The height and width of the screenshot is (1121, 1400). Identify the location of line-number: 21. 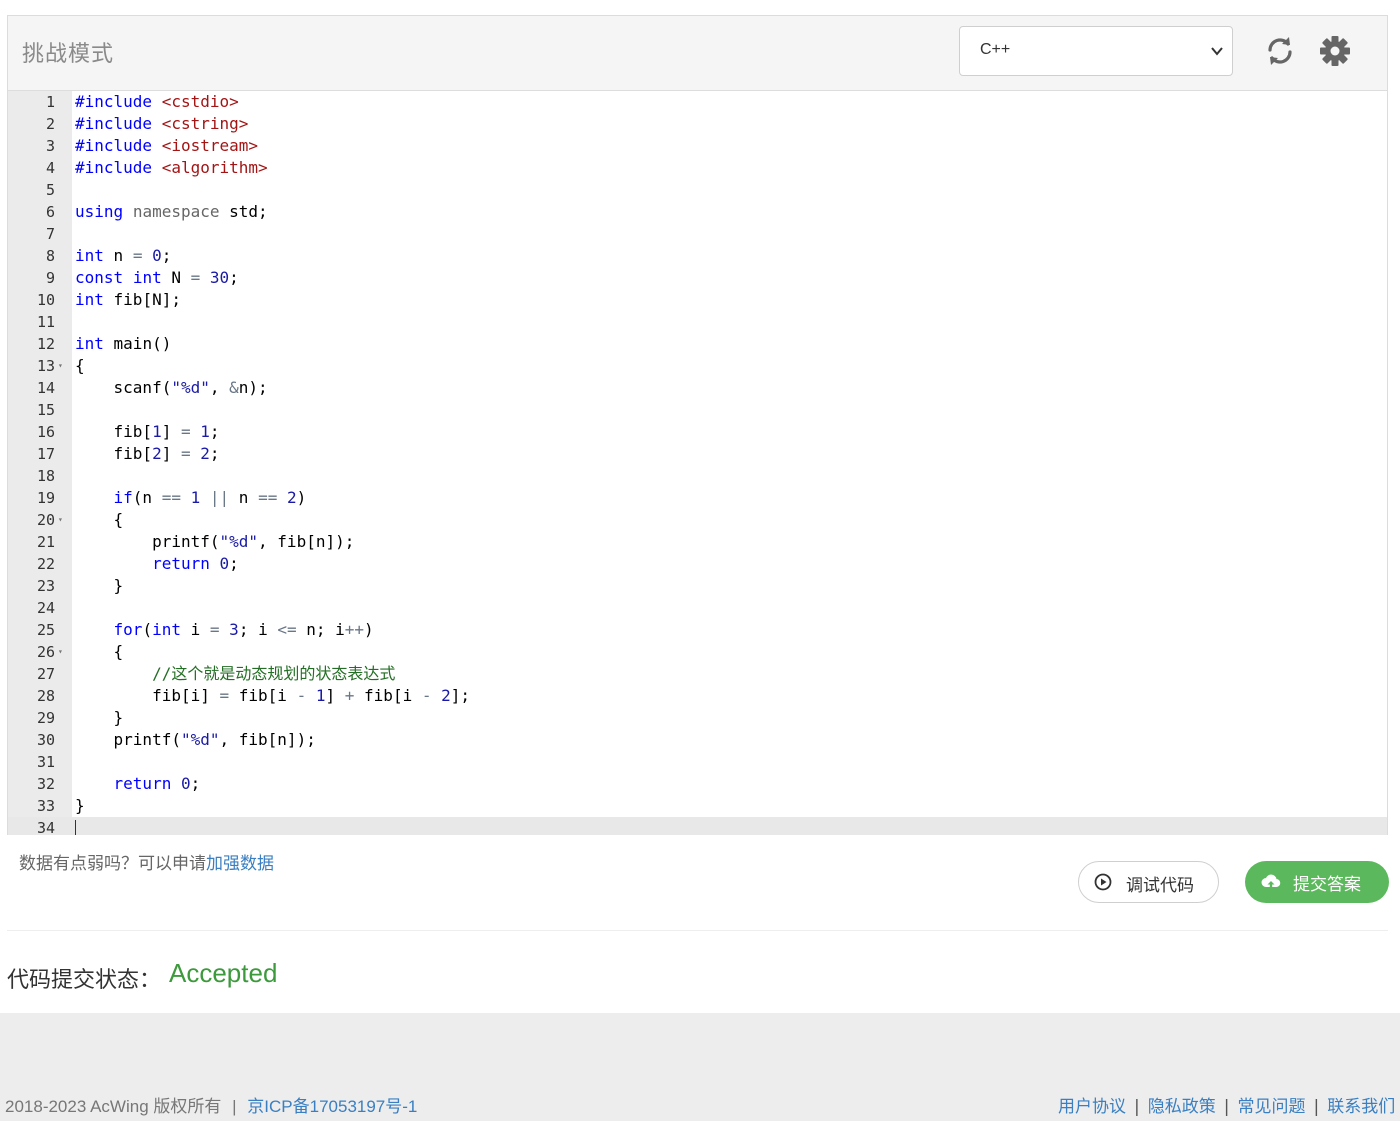
(45, 542).